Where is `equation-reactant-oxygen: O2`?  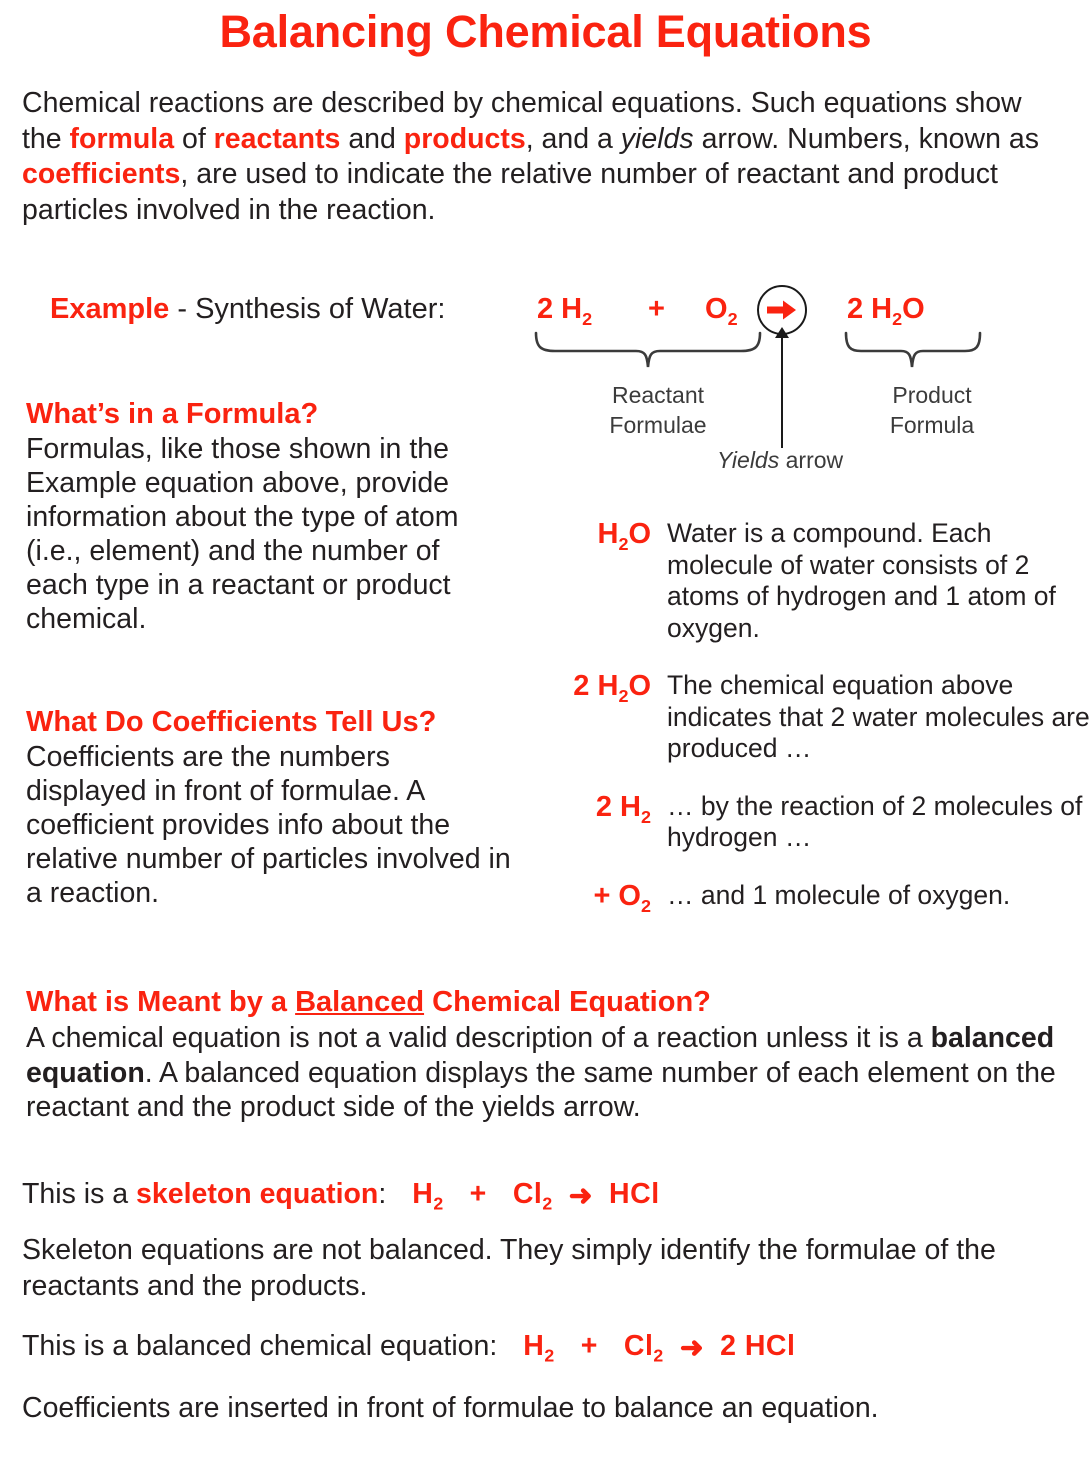 equation-reactant-oxygen: O2 is located at coordinates (721, 311).